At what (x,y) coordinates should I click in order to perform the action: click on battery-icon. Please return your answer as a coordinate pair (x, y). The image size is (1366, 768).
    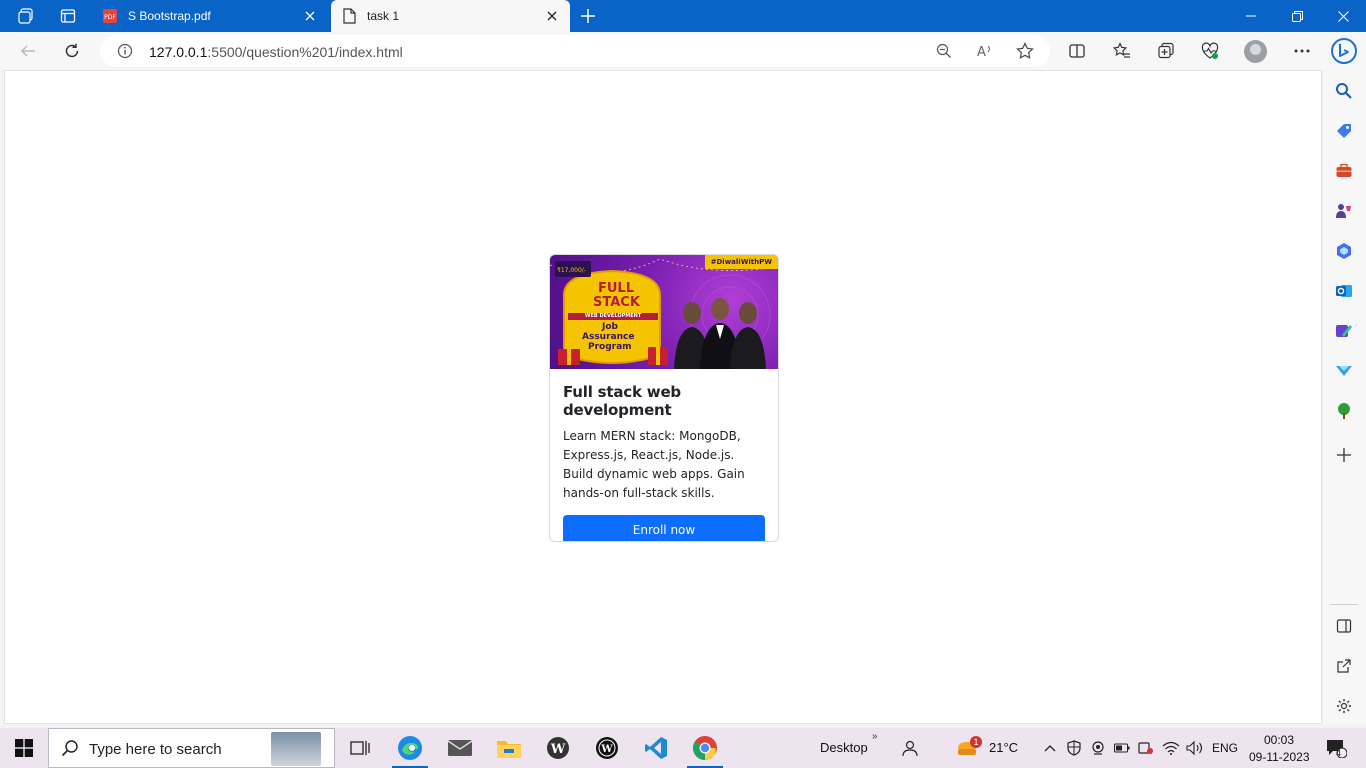
    Looking at the image, I should click on (1122, 748).